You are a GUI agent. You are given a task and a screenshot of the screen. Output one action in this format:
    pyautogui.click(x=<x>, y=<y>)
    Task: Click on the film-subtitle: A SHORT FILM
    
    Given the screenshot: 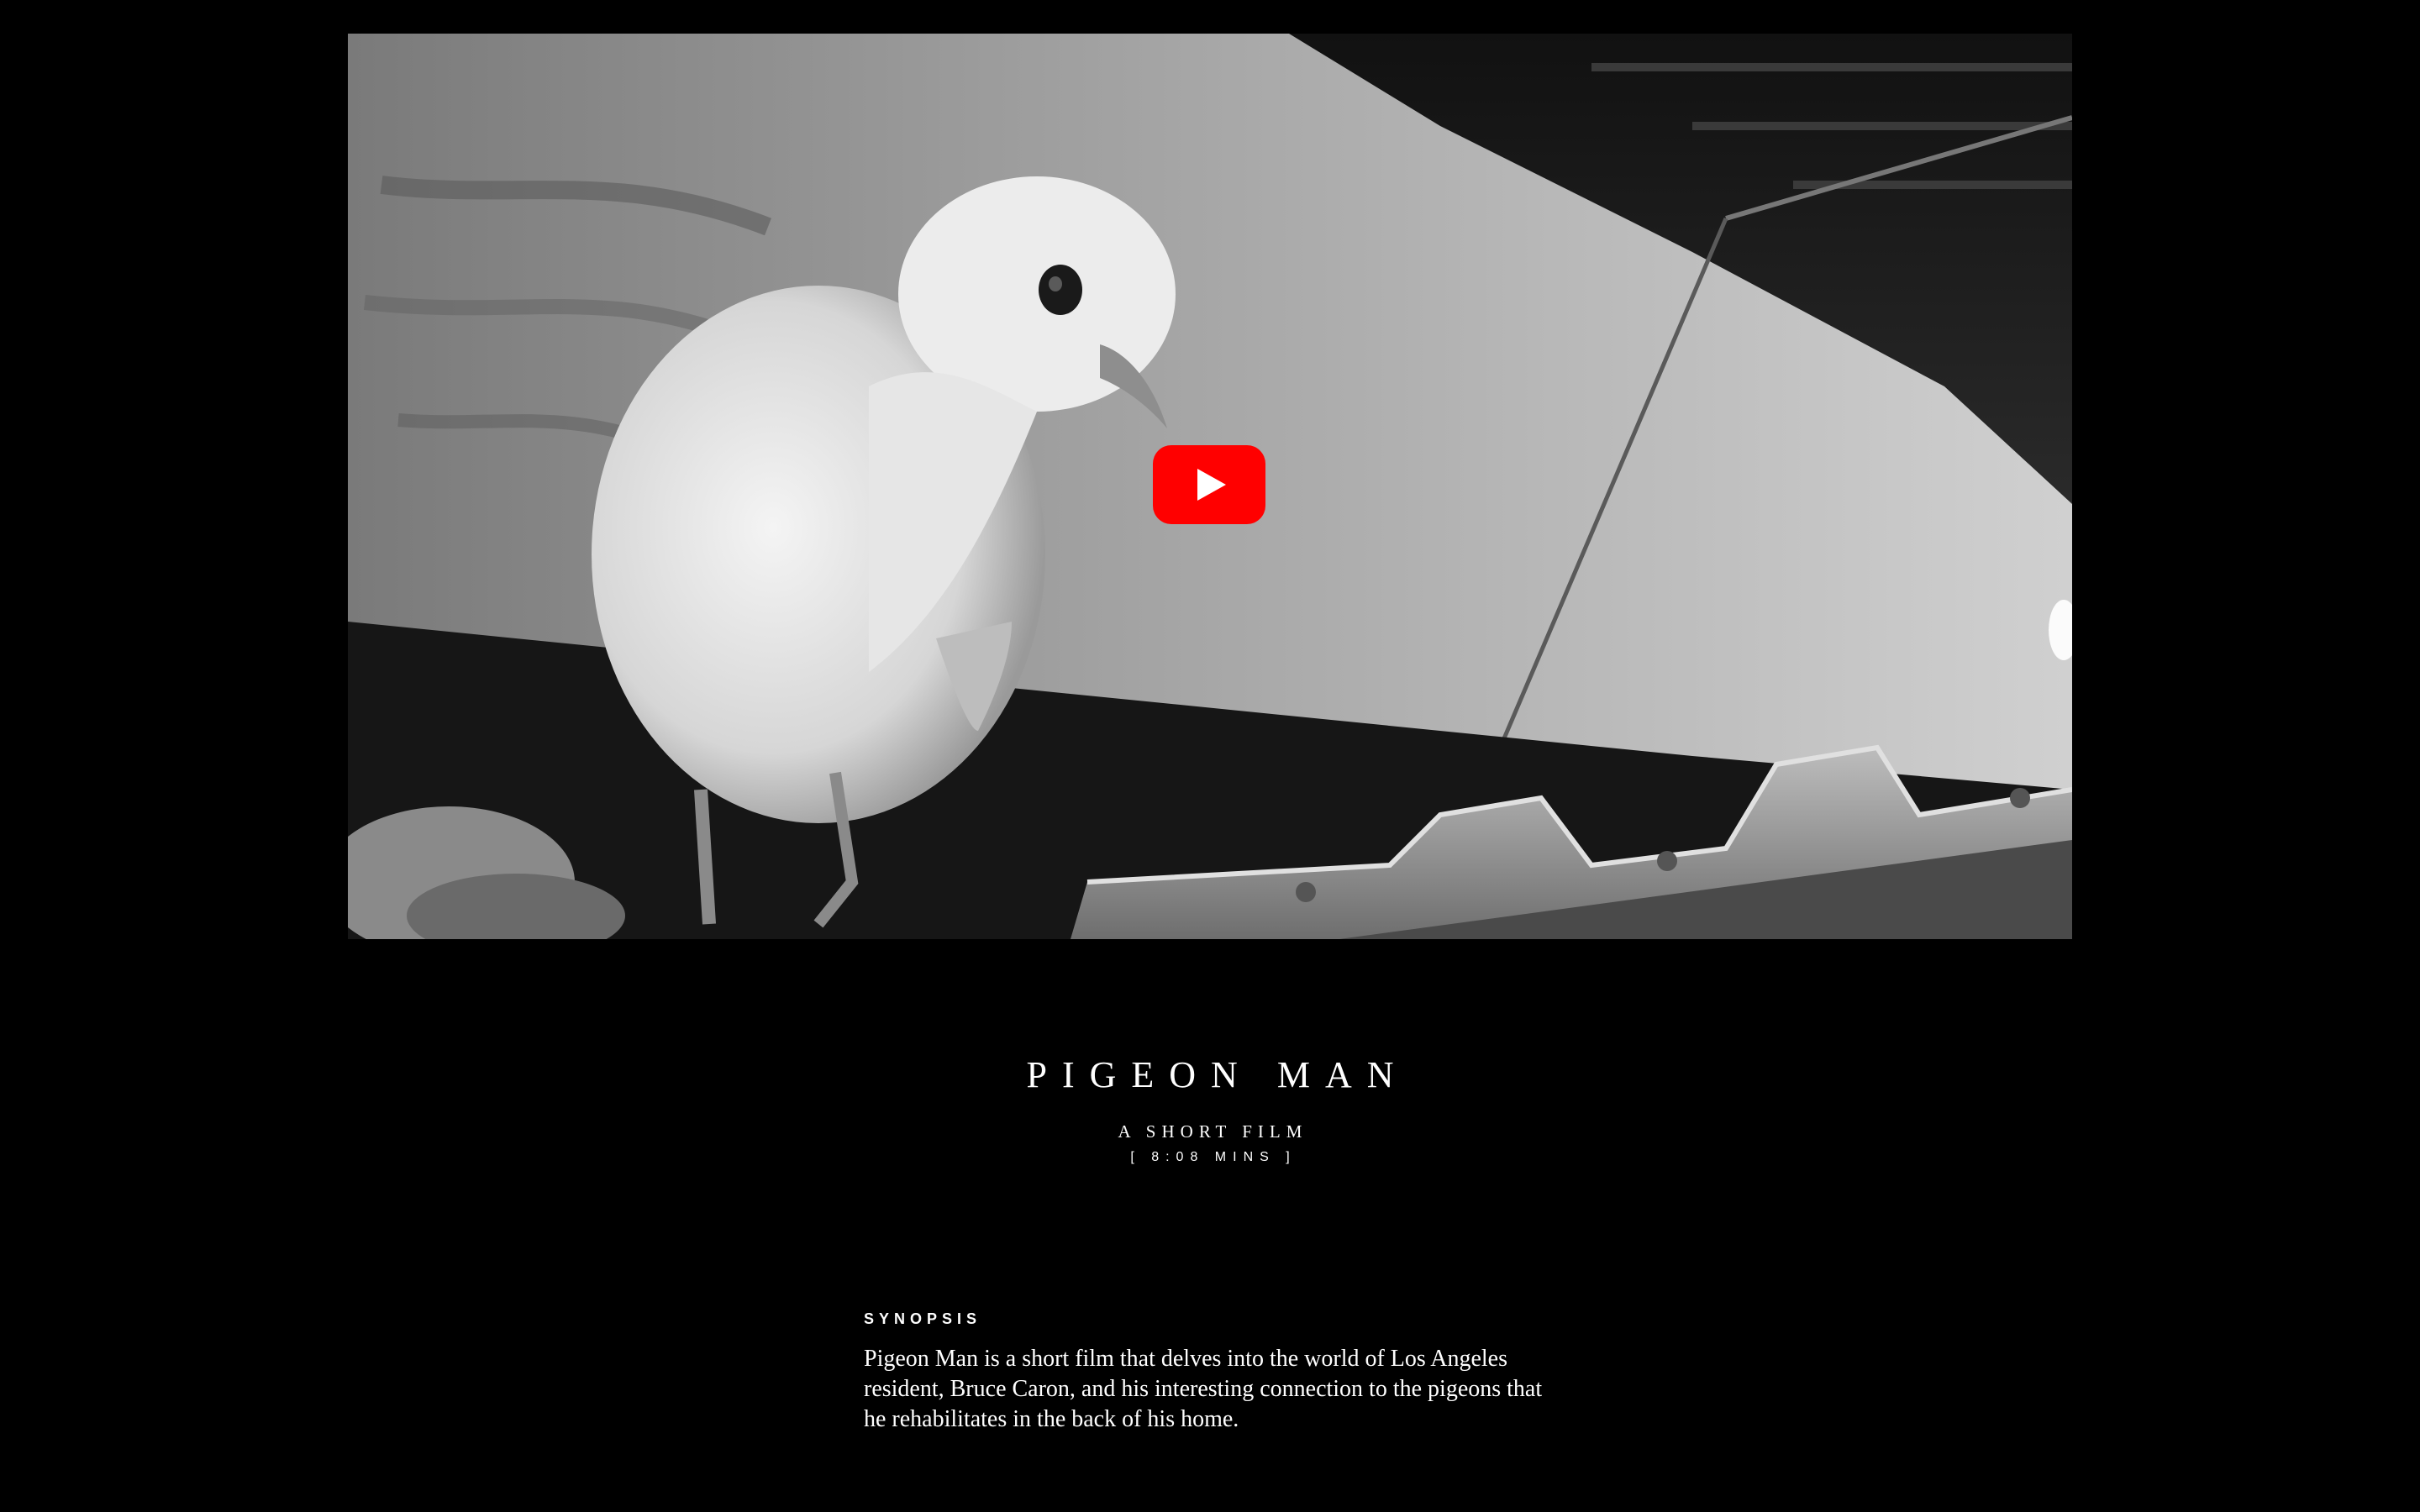 What is the action you would take?
    pyautogui.click(x=1213, y=1131)
    